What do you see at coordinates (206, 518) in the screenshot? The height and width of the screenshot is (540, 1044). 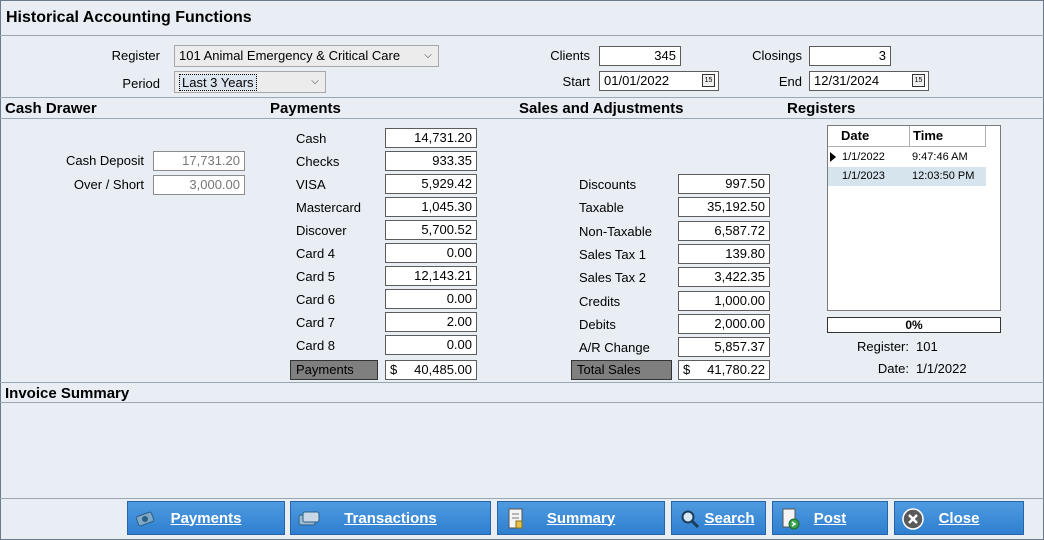 I see `payments-button: Payments` at bounding box center [206, 518].